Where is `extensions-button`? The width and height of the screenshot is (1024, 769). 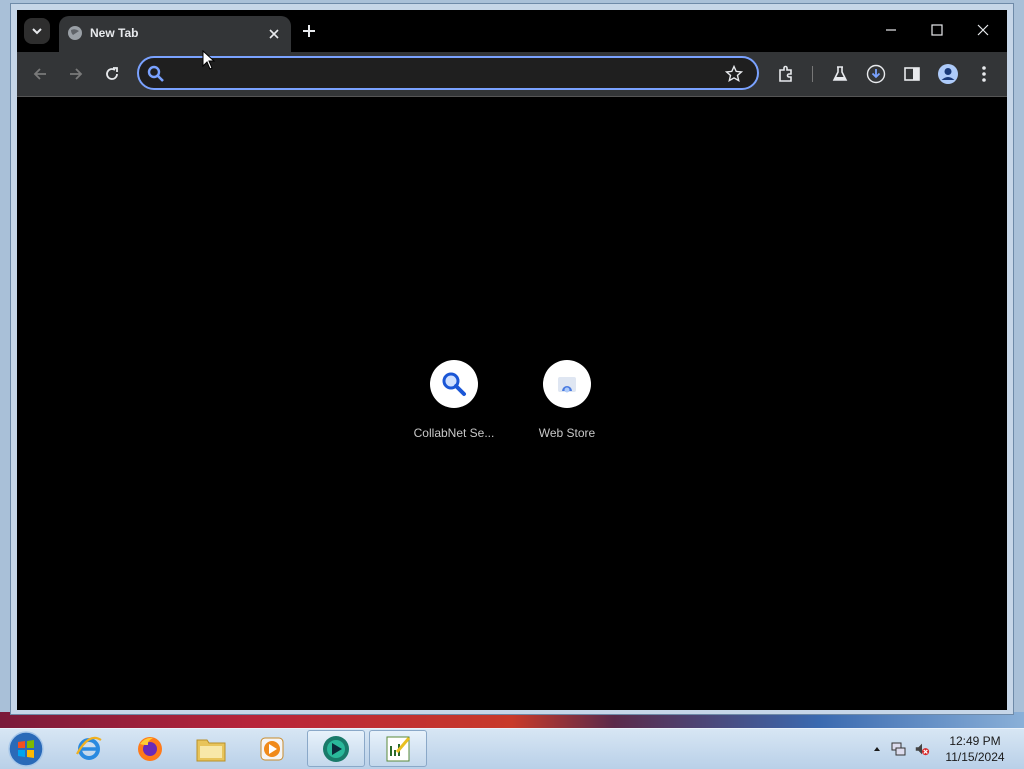 extensions-button is located at coordinates (786, 74).